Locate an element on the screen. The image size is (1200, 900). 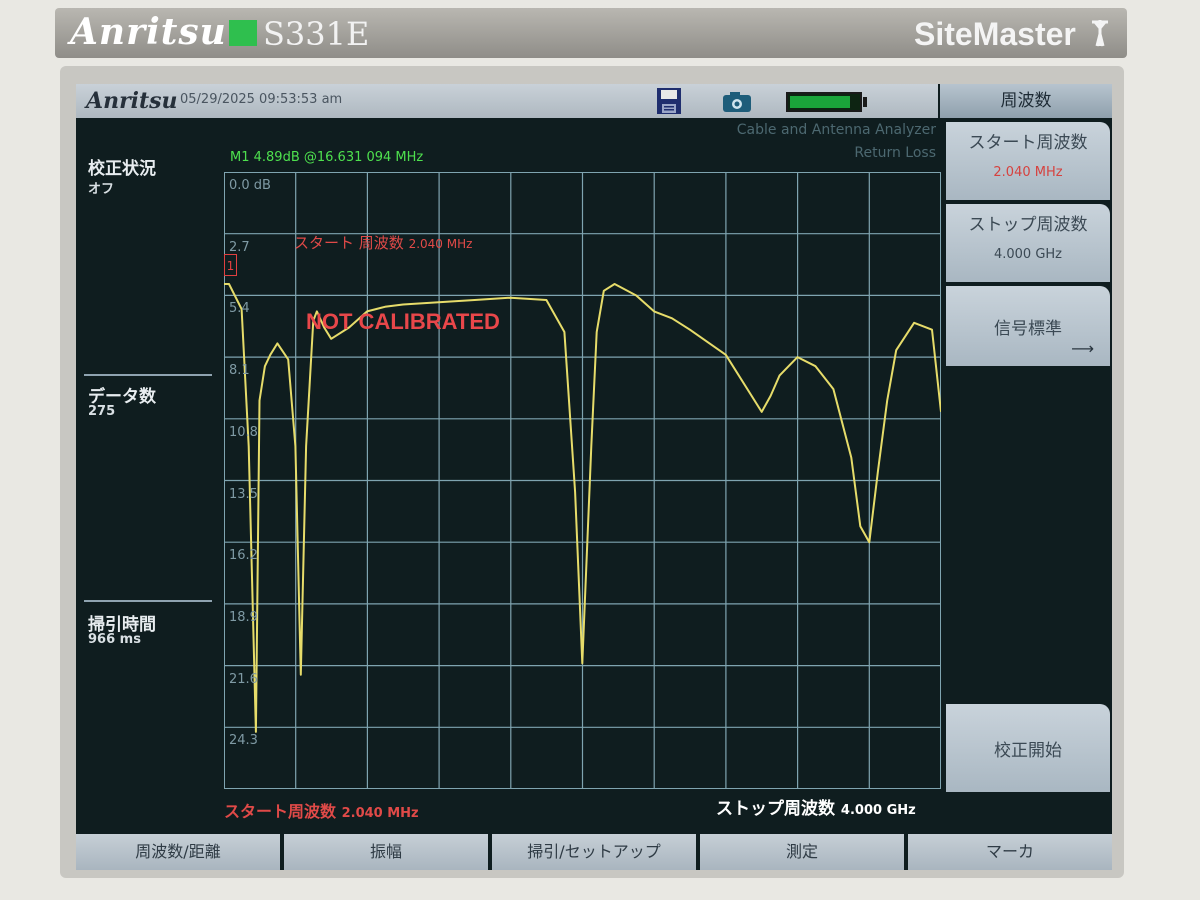
data-points-value: 275 is located at coordinates (102, 411).